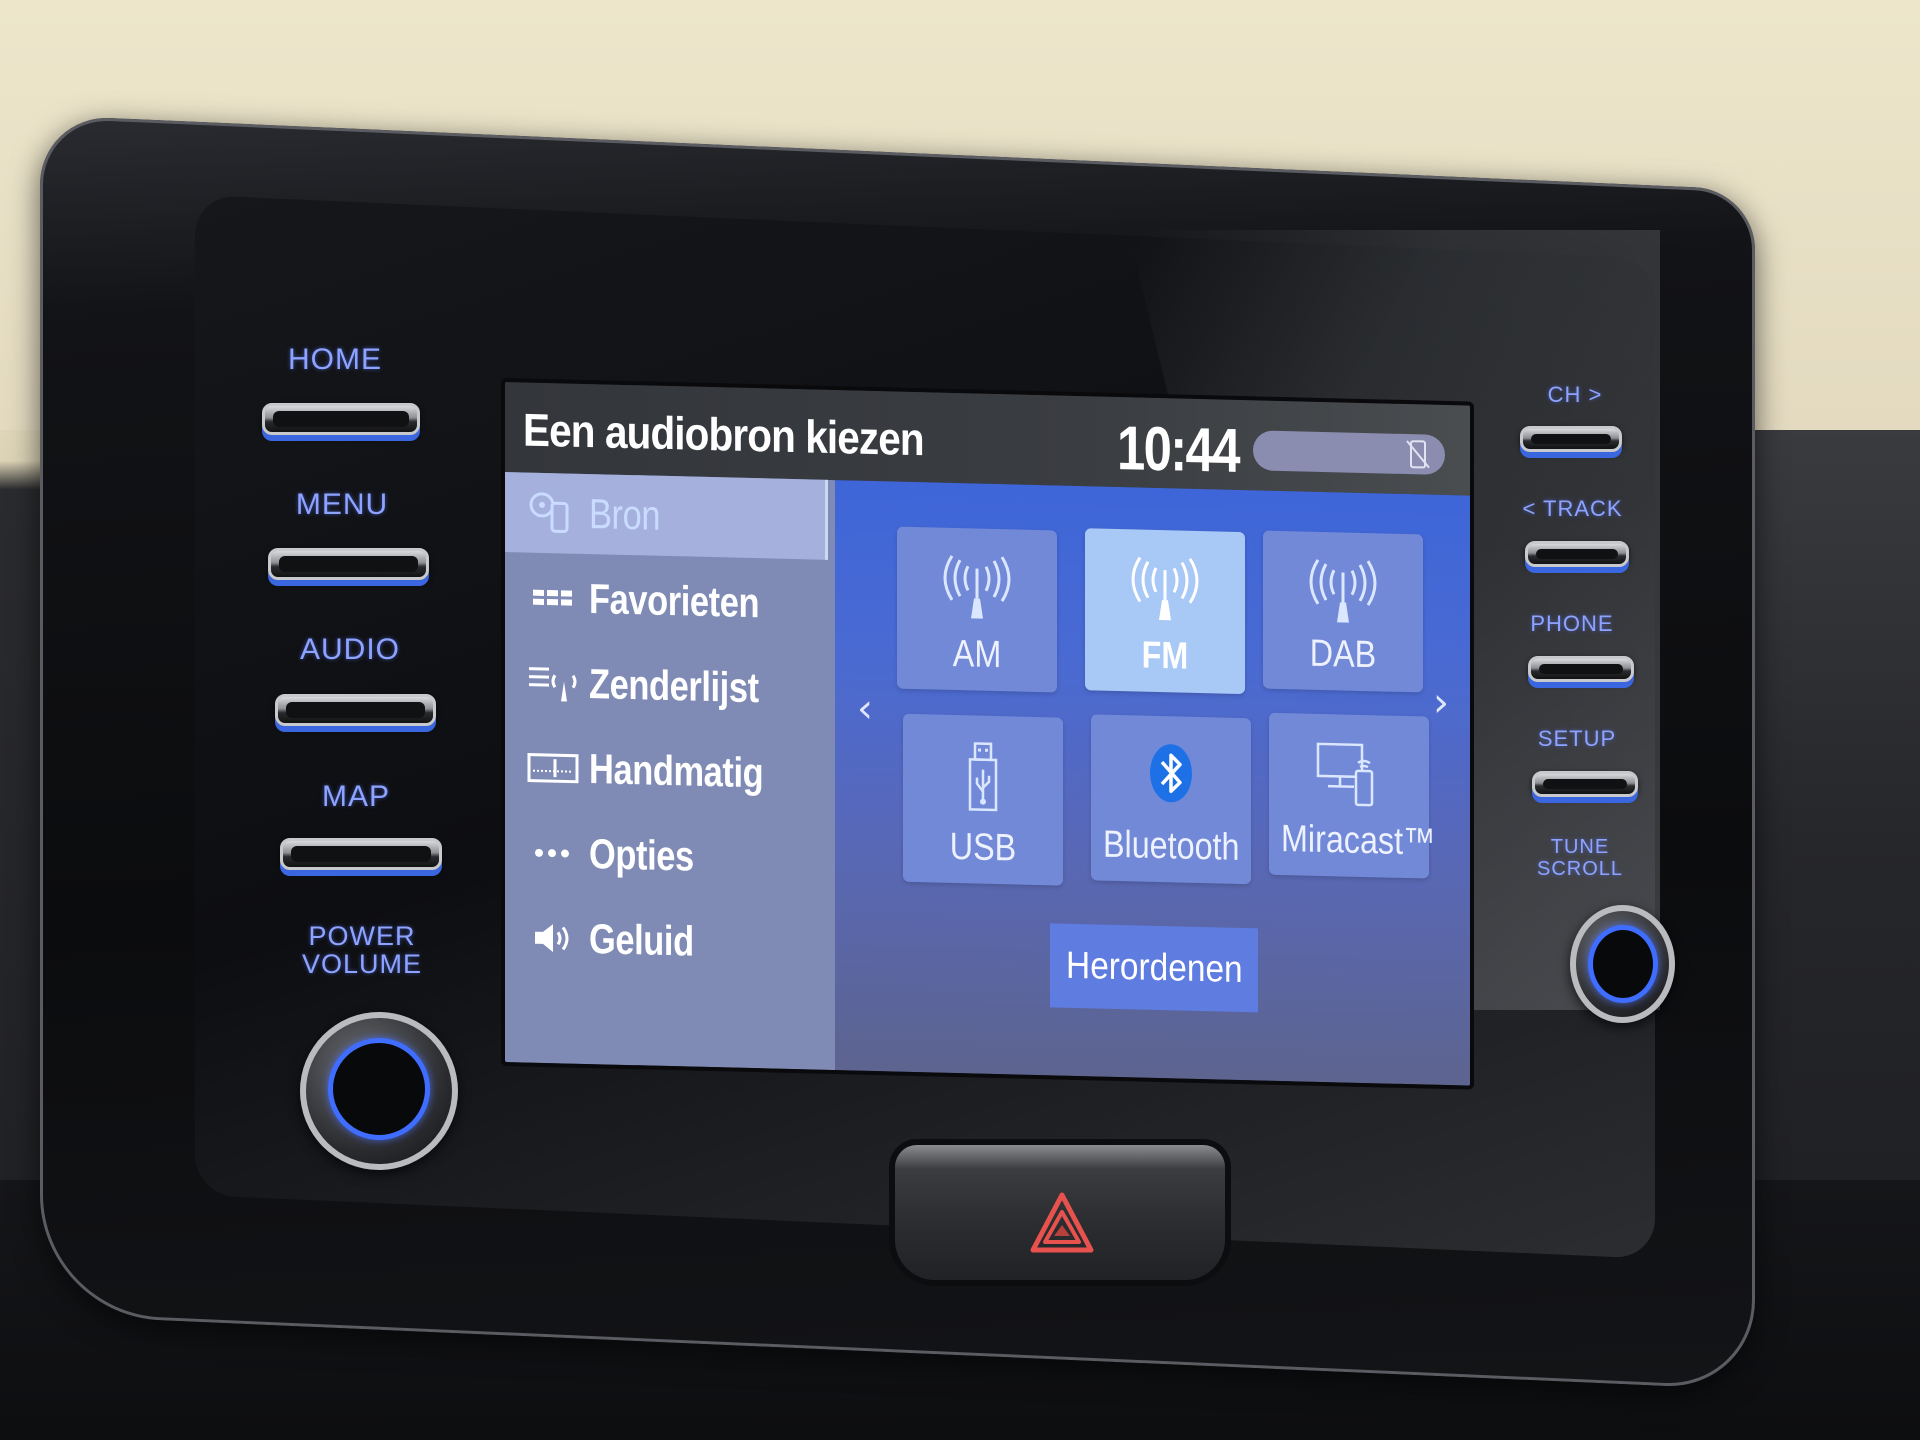 The width and height of the screenshot is (1920, 1440). What do you see at coordinates (349, 649) in the screenshot?
I see `audio-label: AUDIO` at bounding box center [349, 649].